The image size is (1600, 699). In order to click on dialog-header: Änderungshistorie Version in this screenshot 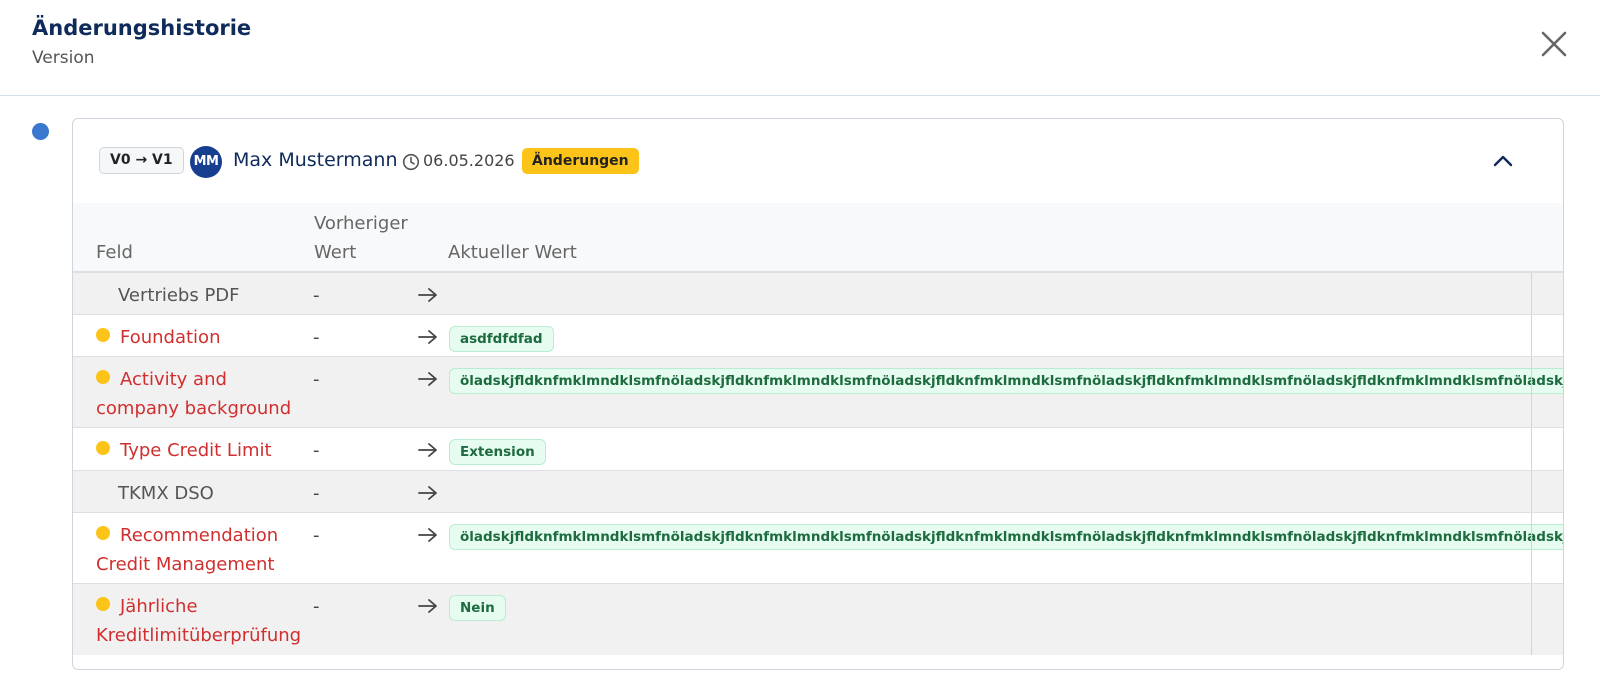, I will do `click(800, 48)`.